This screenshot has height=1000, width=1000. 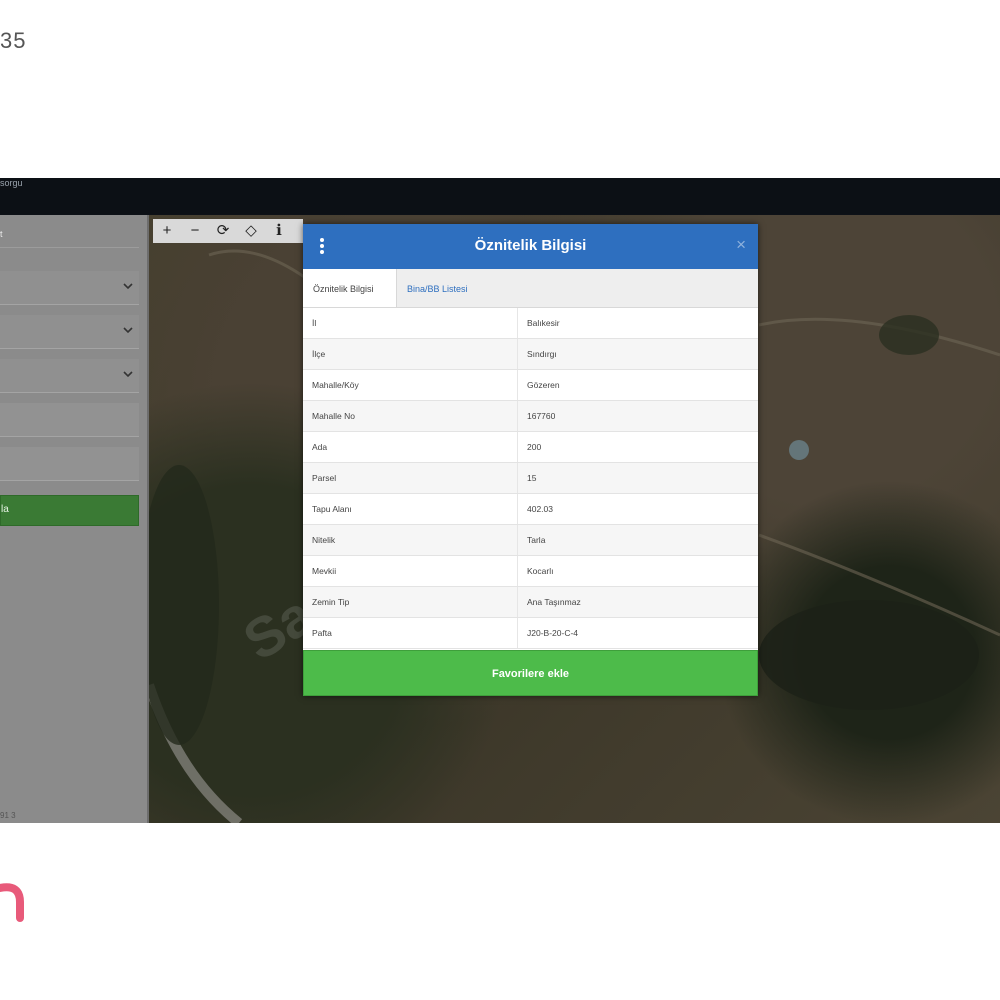 I want to click on block-input, so click(x=69, y=420).